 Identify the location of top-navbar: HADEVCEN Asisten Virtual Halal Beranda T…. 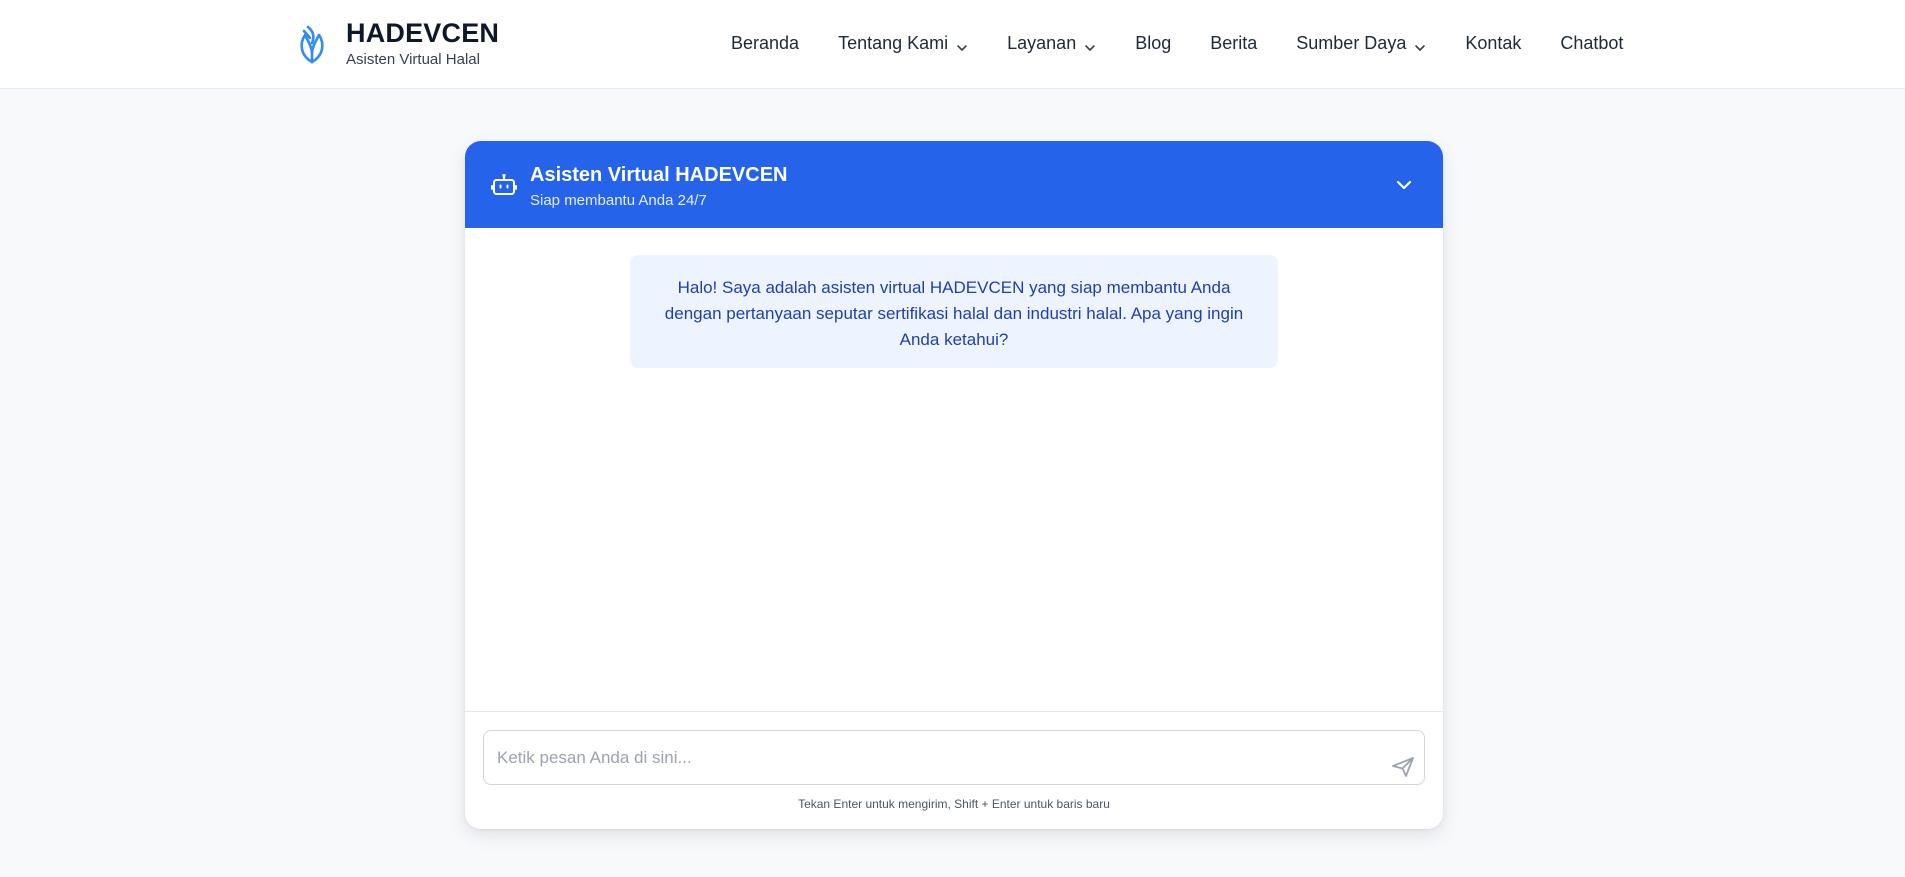
(952, 44).